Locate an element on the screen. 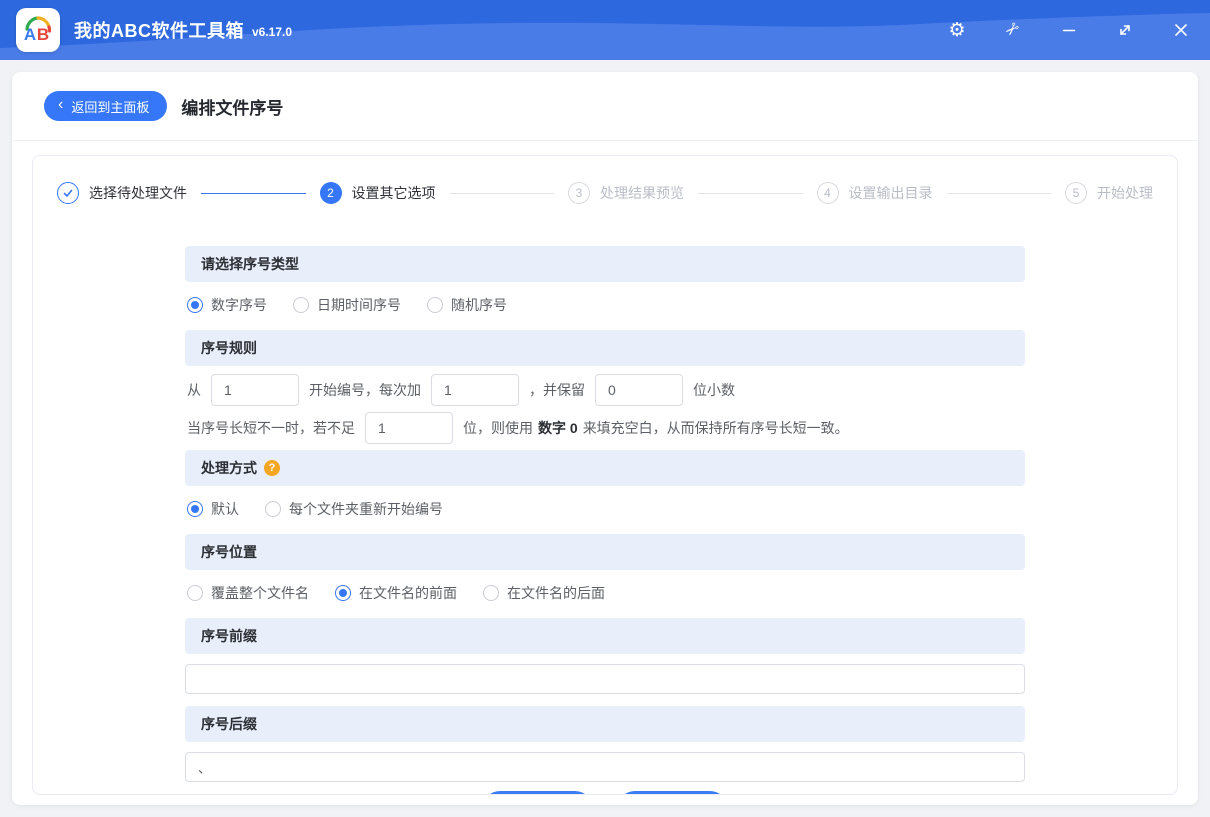 This screenshot has height=817, width=1210. close-icon is located at coordinates (1181, 30).